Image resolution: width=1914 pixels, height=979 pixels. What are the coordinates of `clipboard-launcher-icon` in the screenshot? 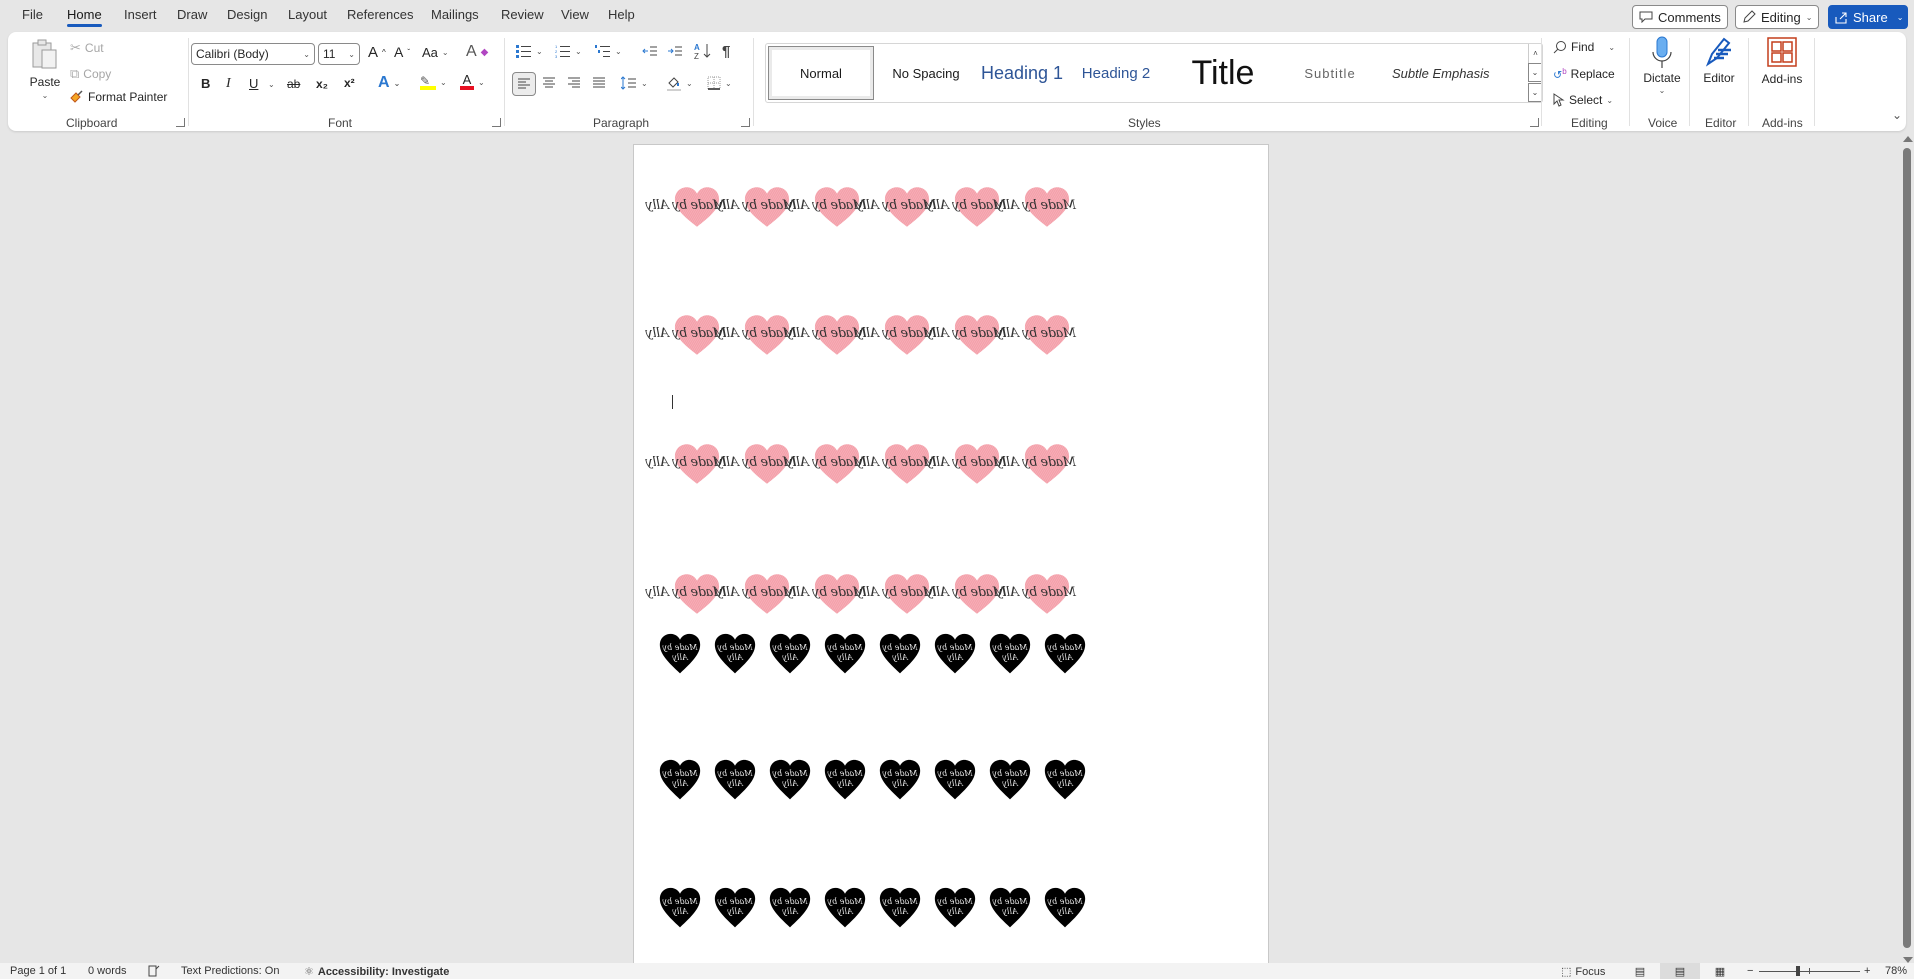 It's located at (180, 122).